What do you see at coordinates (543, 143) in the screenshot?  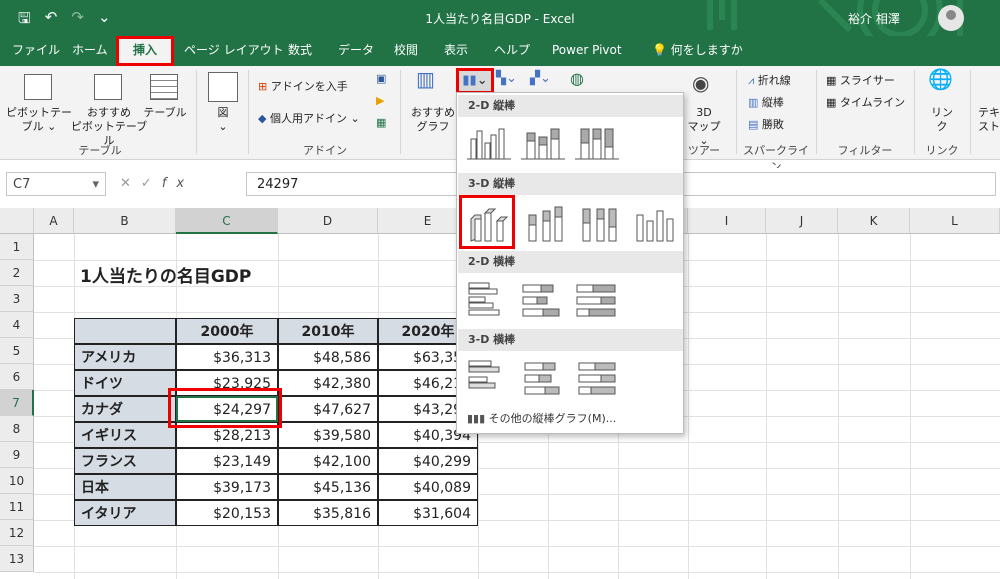 I see `stacked-column-icon` at bounding box center [543, 143].